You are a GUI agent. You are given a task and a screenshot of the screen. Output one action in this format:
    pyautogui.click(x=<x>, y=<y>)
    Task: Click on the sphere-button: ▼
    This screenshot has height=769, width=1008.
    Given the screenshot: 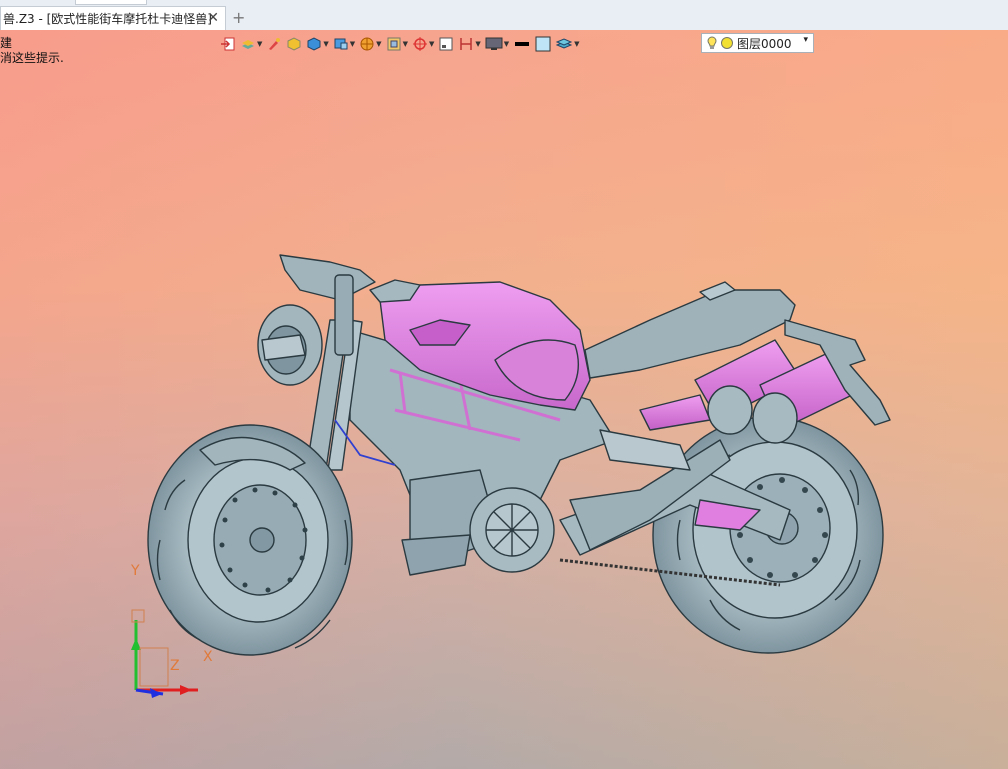 What is the action you would take?
    pyautogui.click(x=370, y=44)
    